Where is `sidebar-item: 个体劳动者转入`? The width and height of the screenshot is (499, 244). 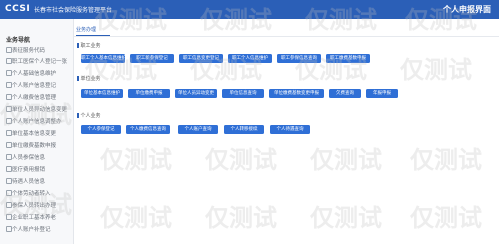
sidebar-item: 个体劳动者转入 is located at coordinates (36, 193).